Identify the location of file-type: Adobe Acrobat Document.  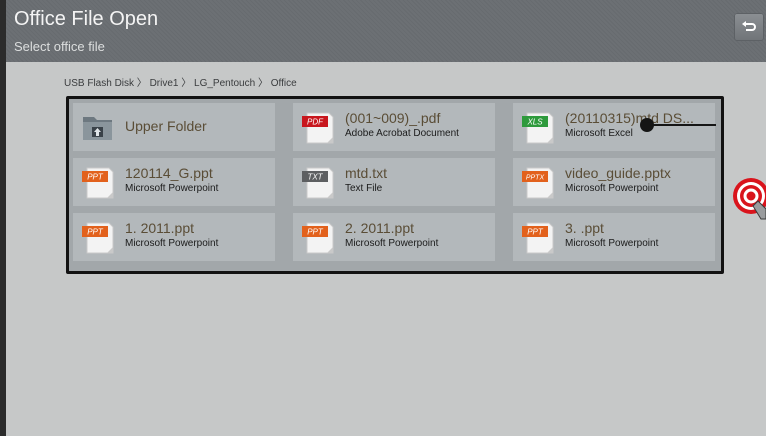
(402, 133).